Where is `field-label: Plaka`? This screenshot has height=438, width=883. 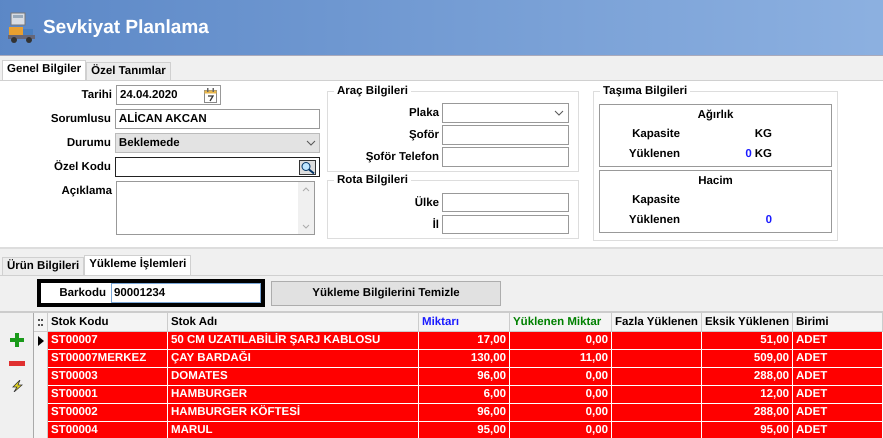
field-label: Plaka is located at coordinates (424, 113).